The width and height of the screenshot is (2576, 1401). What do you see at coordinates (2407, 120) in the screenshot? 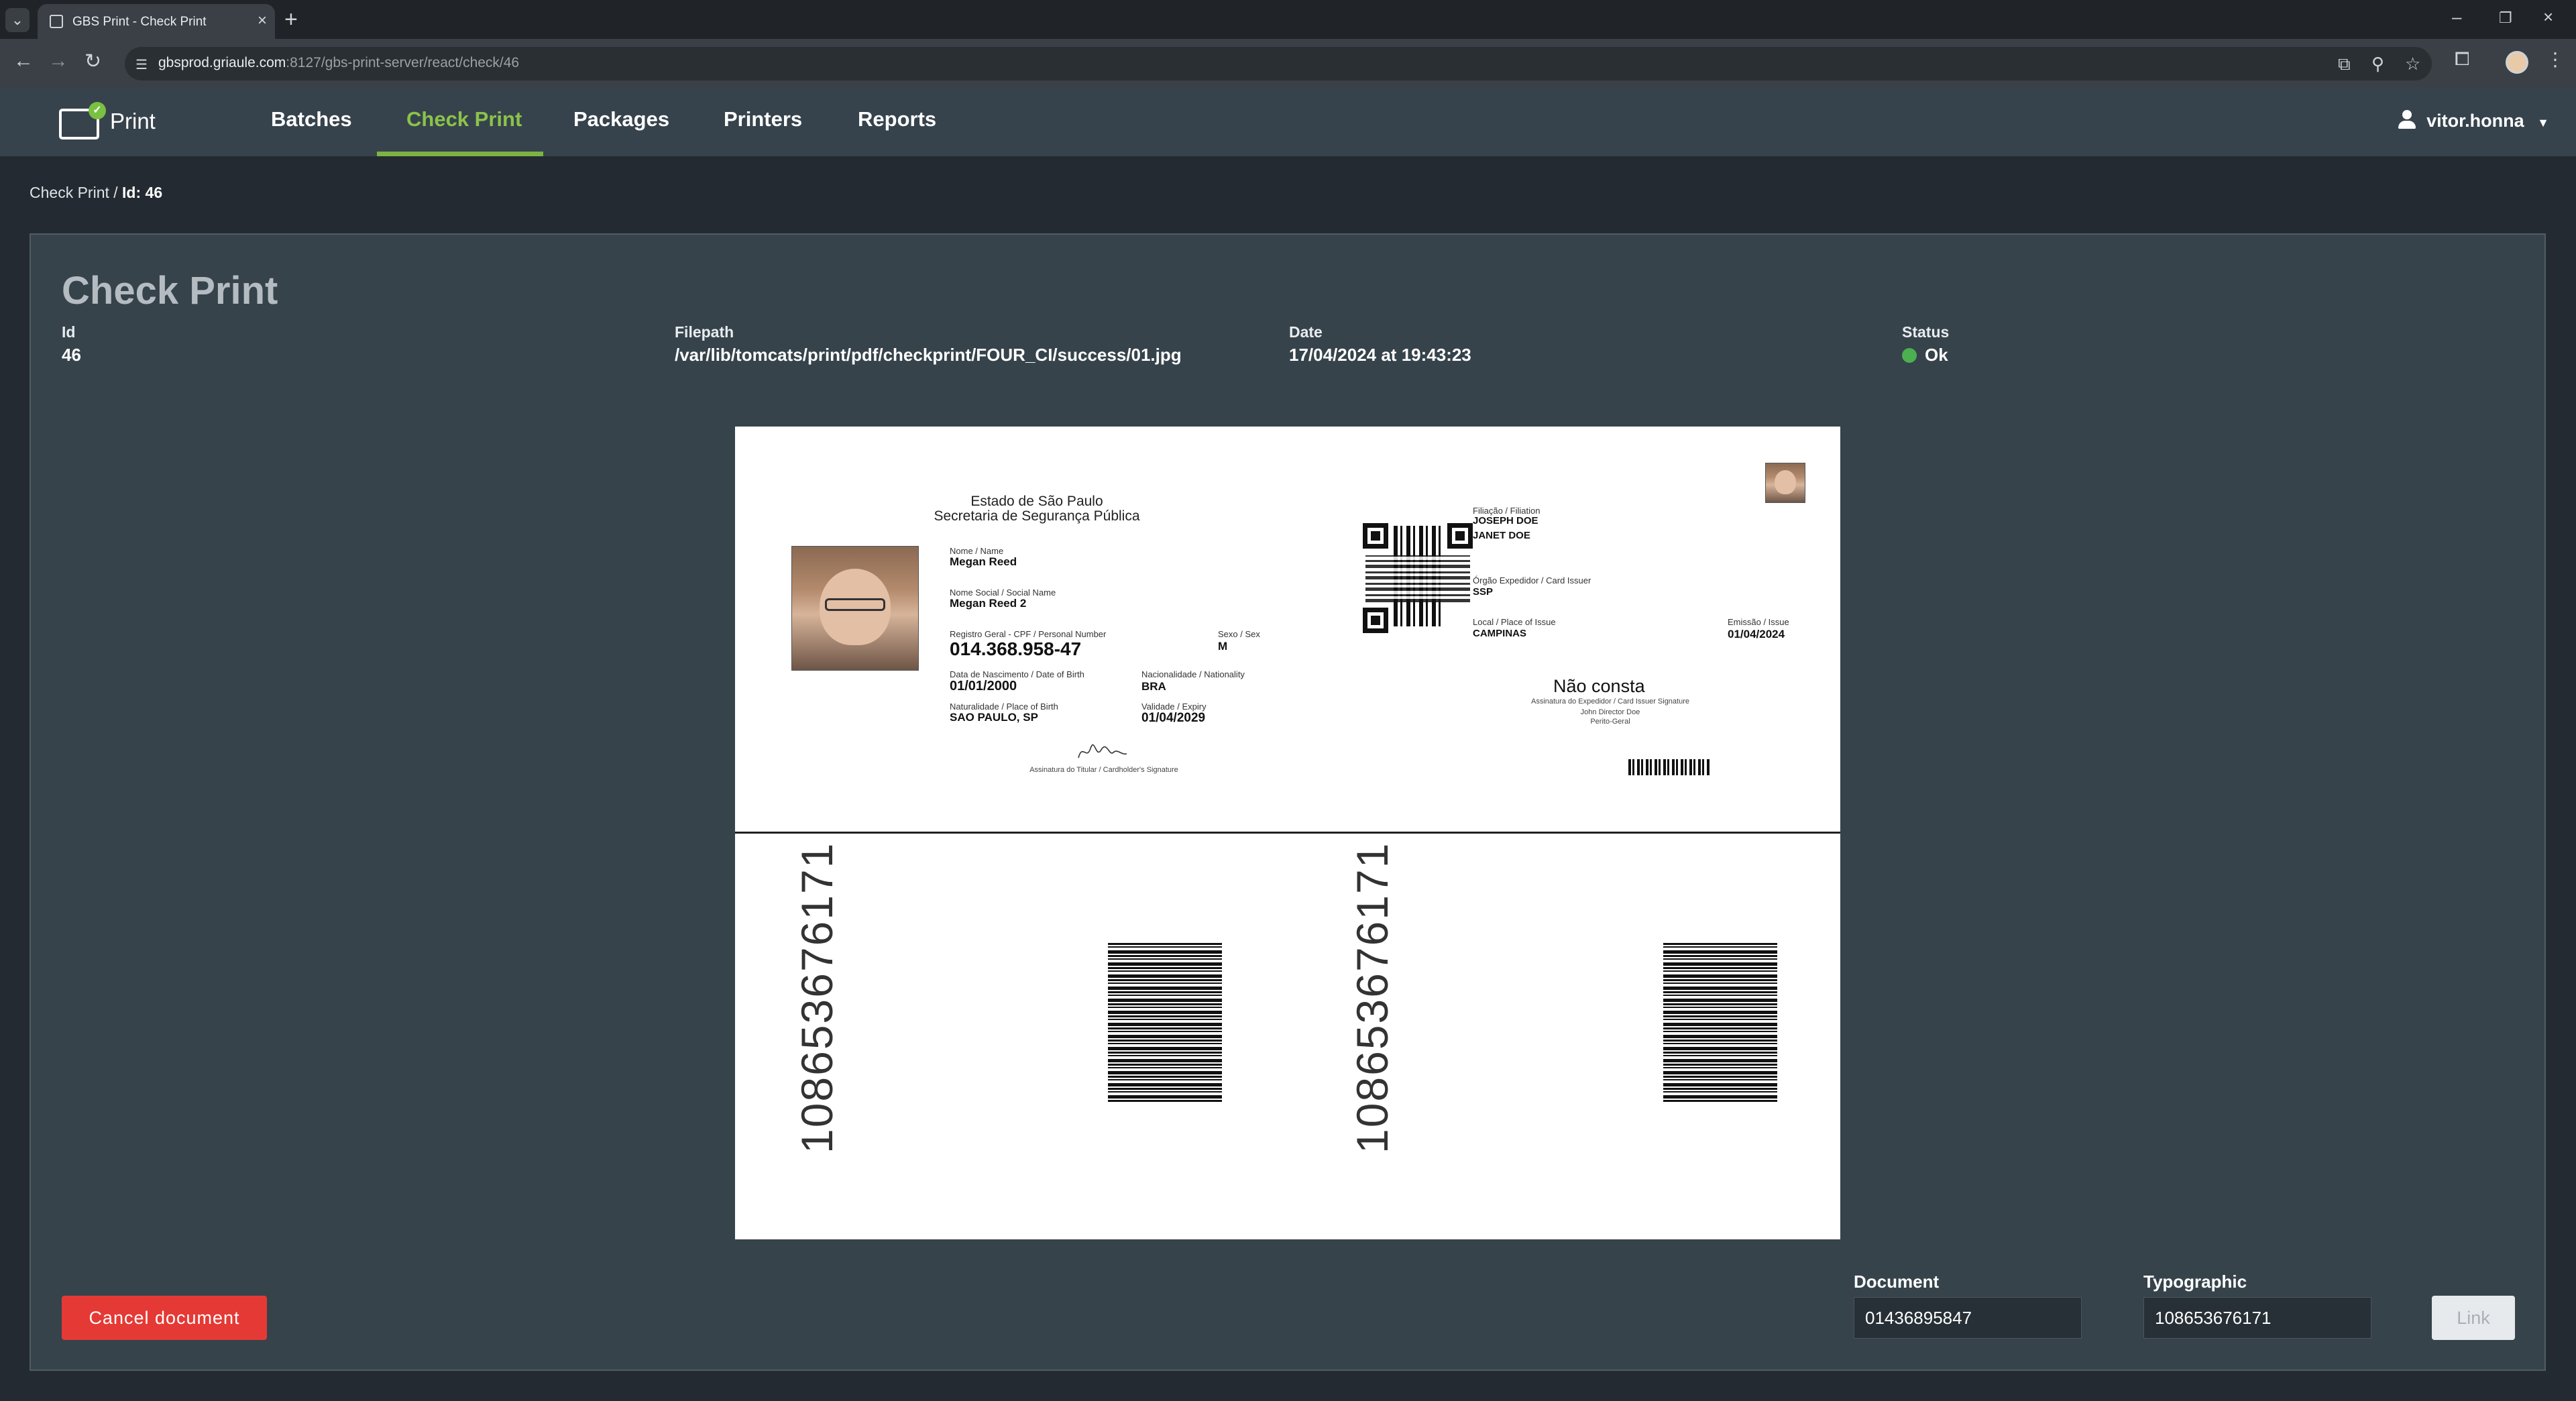
I see `user-icon` at bounding box center [2407, 120].